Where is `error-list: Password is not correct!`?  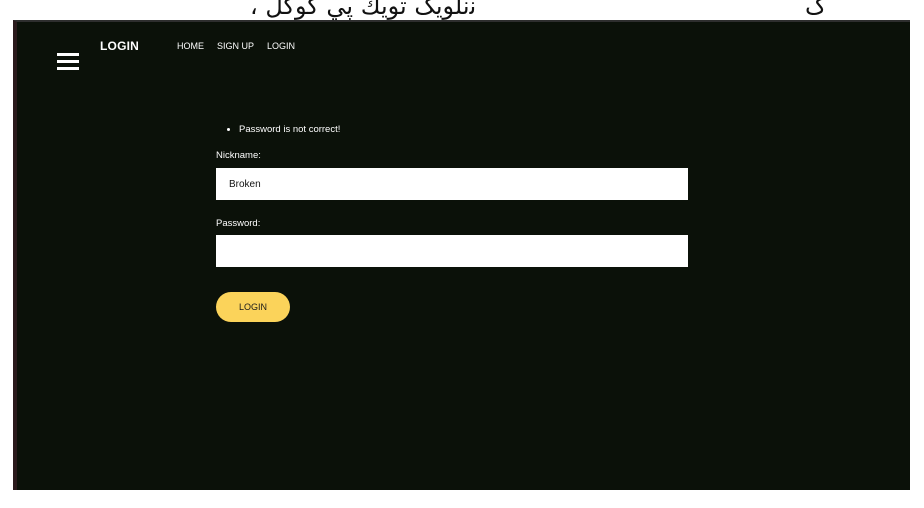 error-list: Password is not correct! is located at coordinates (282, 129).